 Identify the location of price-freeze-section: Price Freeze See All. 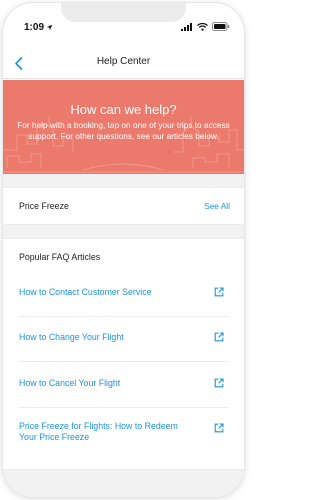
(123, 206).